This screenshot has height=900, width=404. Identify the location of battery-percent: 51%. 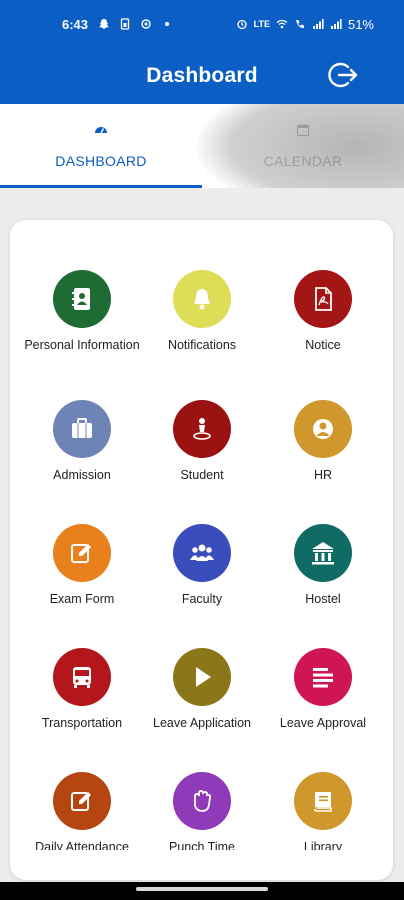
(360, 24).